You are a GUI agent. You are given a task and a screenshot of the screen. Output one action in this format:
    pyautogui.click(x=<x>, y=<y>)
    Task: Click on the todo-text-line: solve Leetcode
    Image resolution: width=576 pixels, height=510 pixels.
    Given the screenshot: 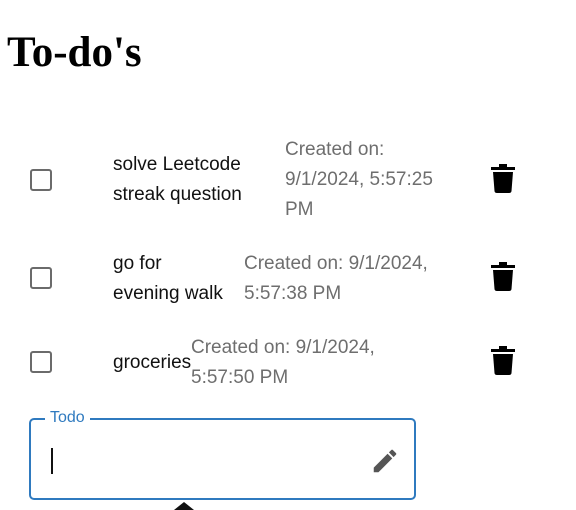 What is the action you would take?
    pyautogui.click(x=177, y=164)
    